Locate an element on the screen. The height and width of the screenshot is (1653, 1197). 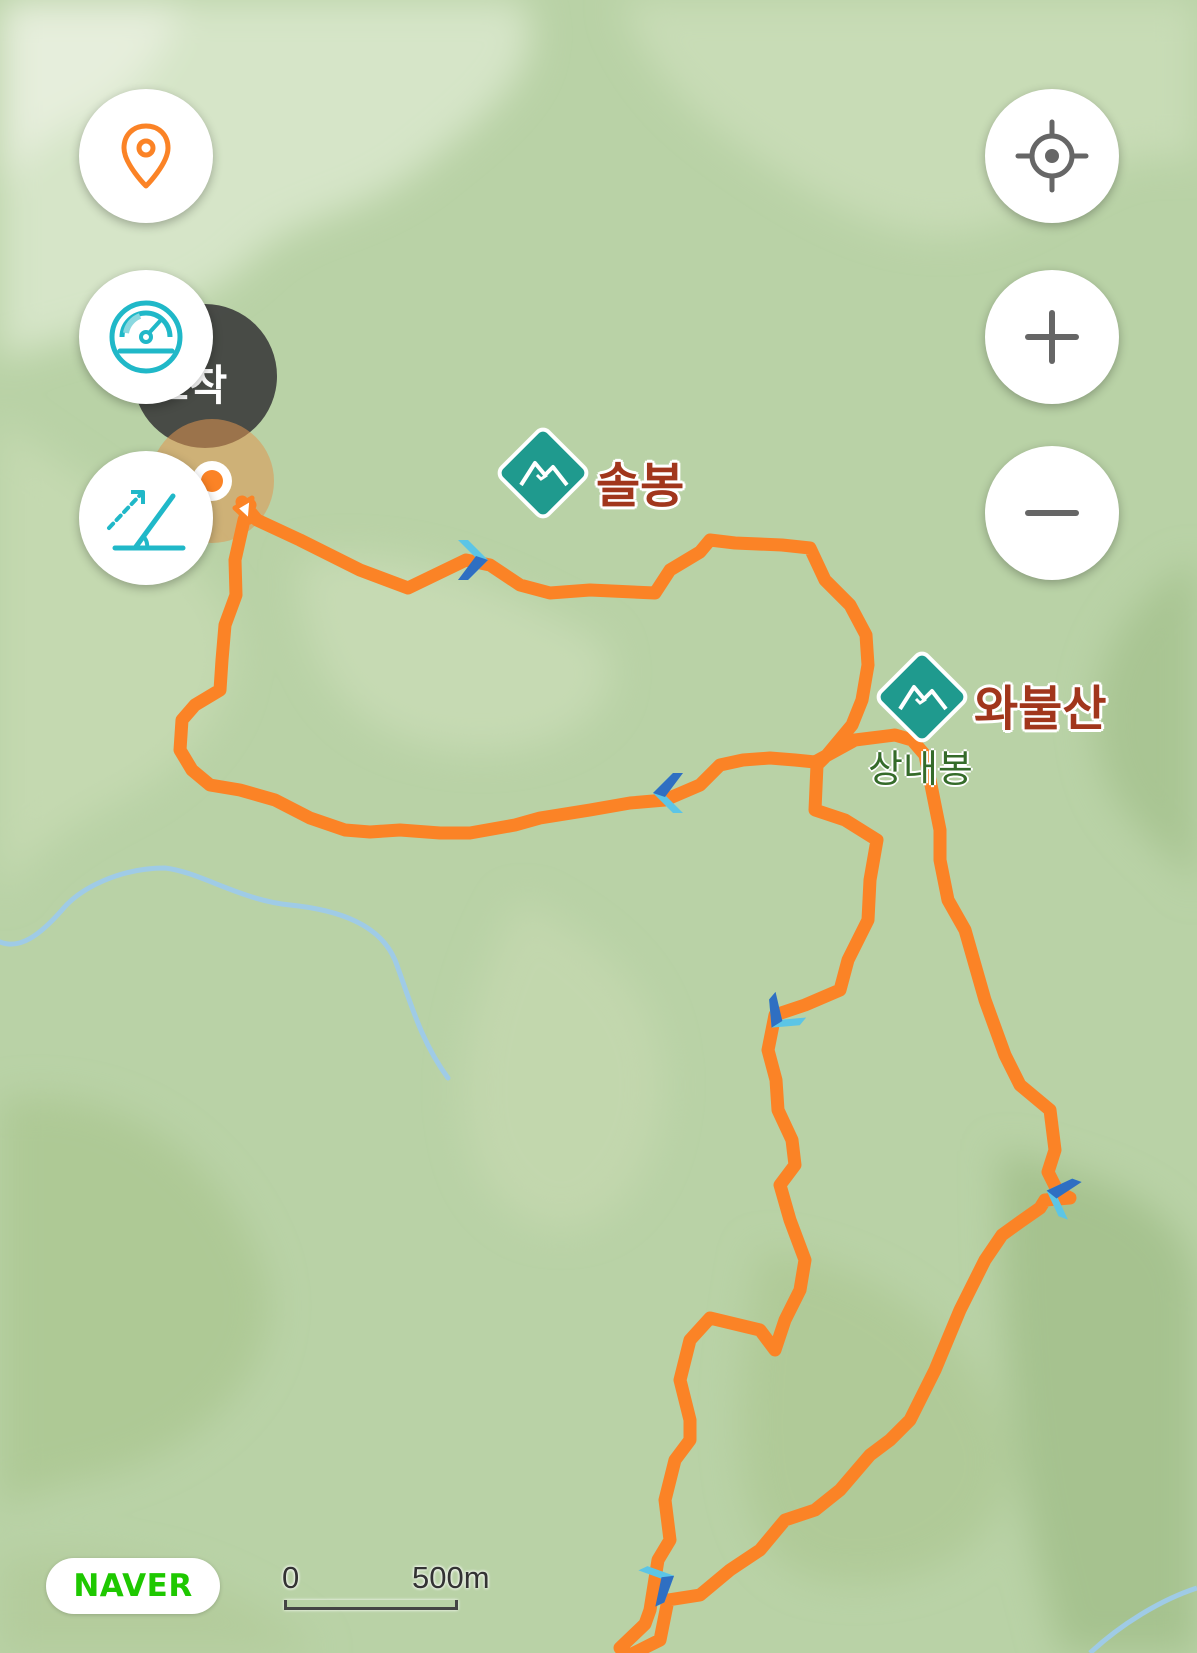
my-location-button is located at coordinates (1052, 156).